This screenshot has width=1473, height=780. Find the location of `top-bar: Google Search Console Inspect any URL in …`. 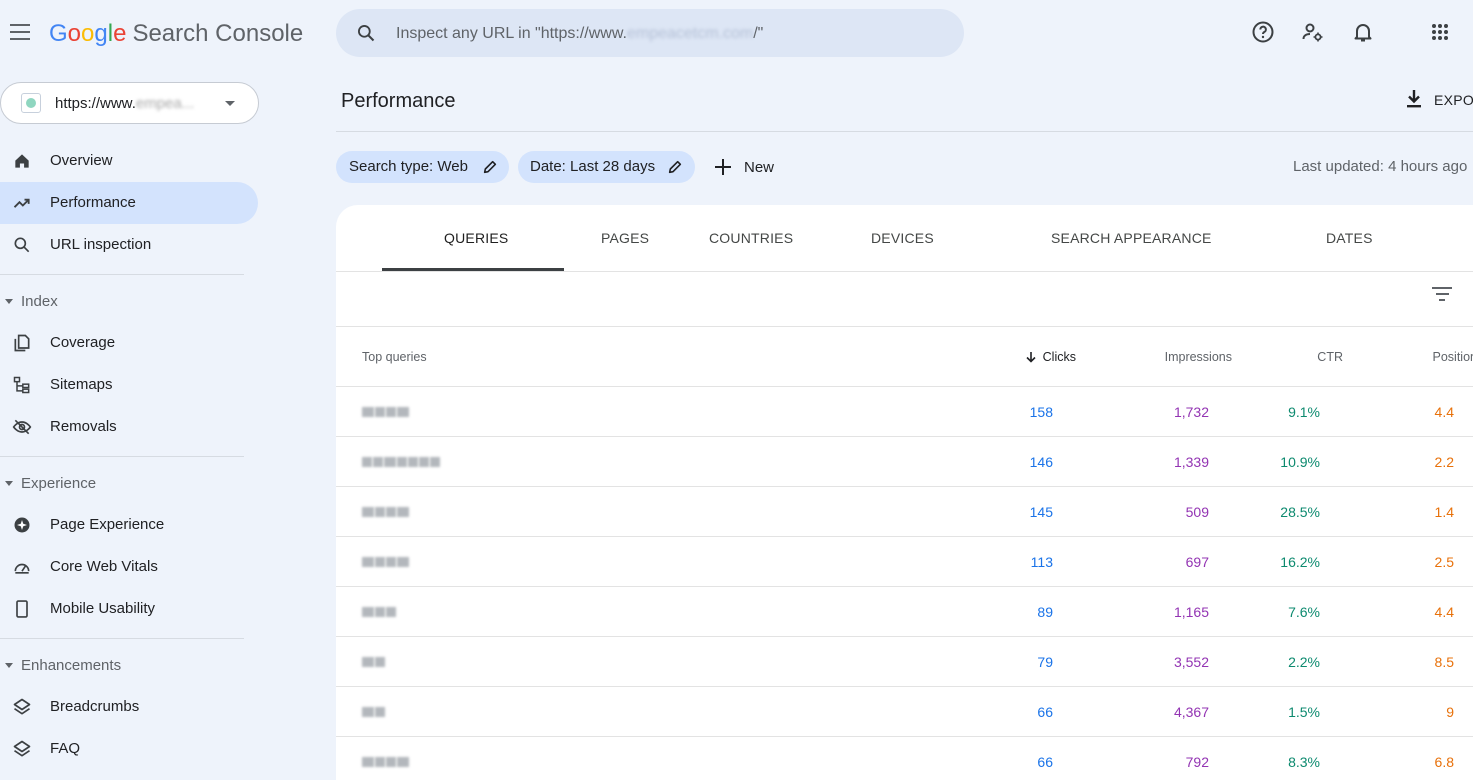

top-bar: Google Search Console Inspect any URL in … is located at coordinates (736, 34).